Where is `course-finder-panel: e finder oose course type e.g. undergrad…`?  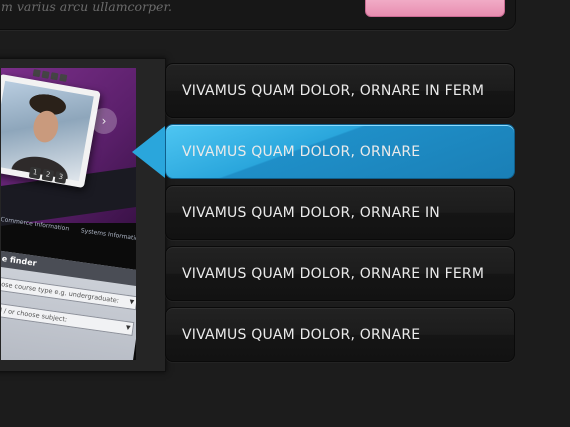
course-finder-panel: e finder oose course type e.g. undergrad… is located at coordinates (68, 305).